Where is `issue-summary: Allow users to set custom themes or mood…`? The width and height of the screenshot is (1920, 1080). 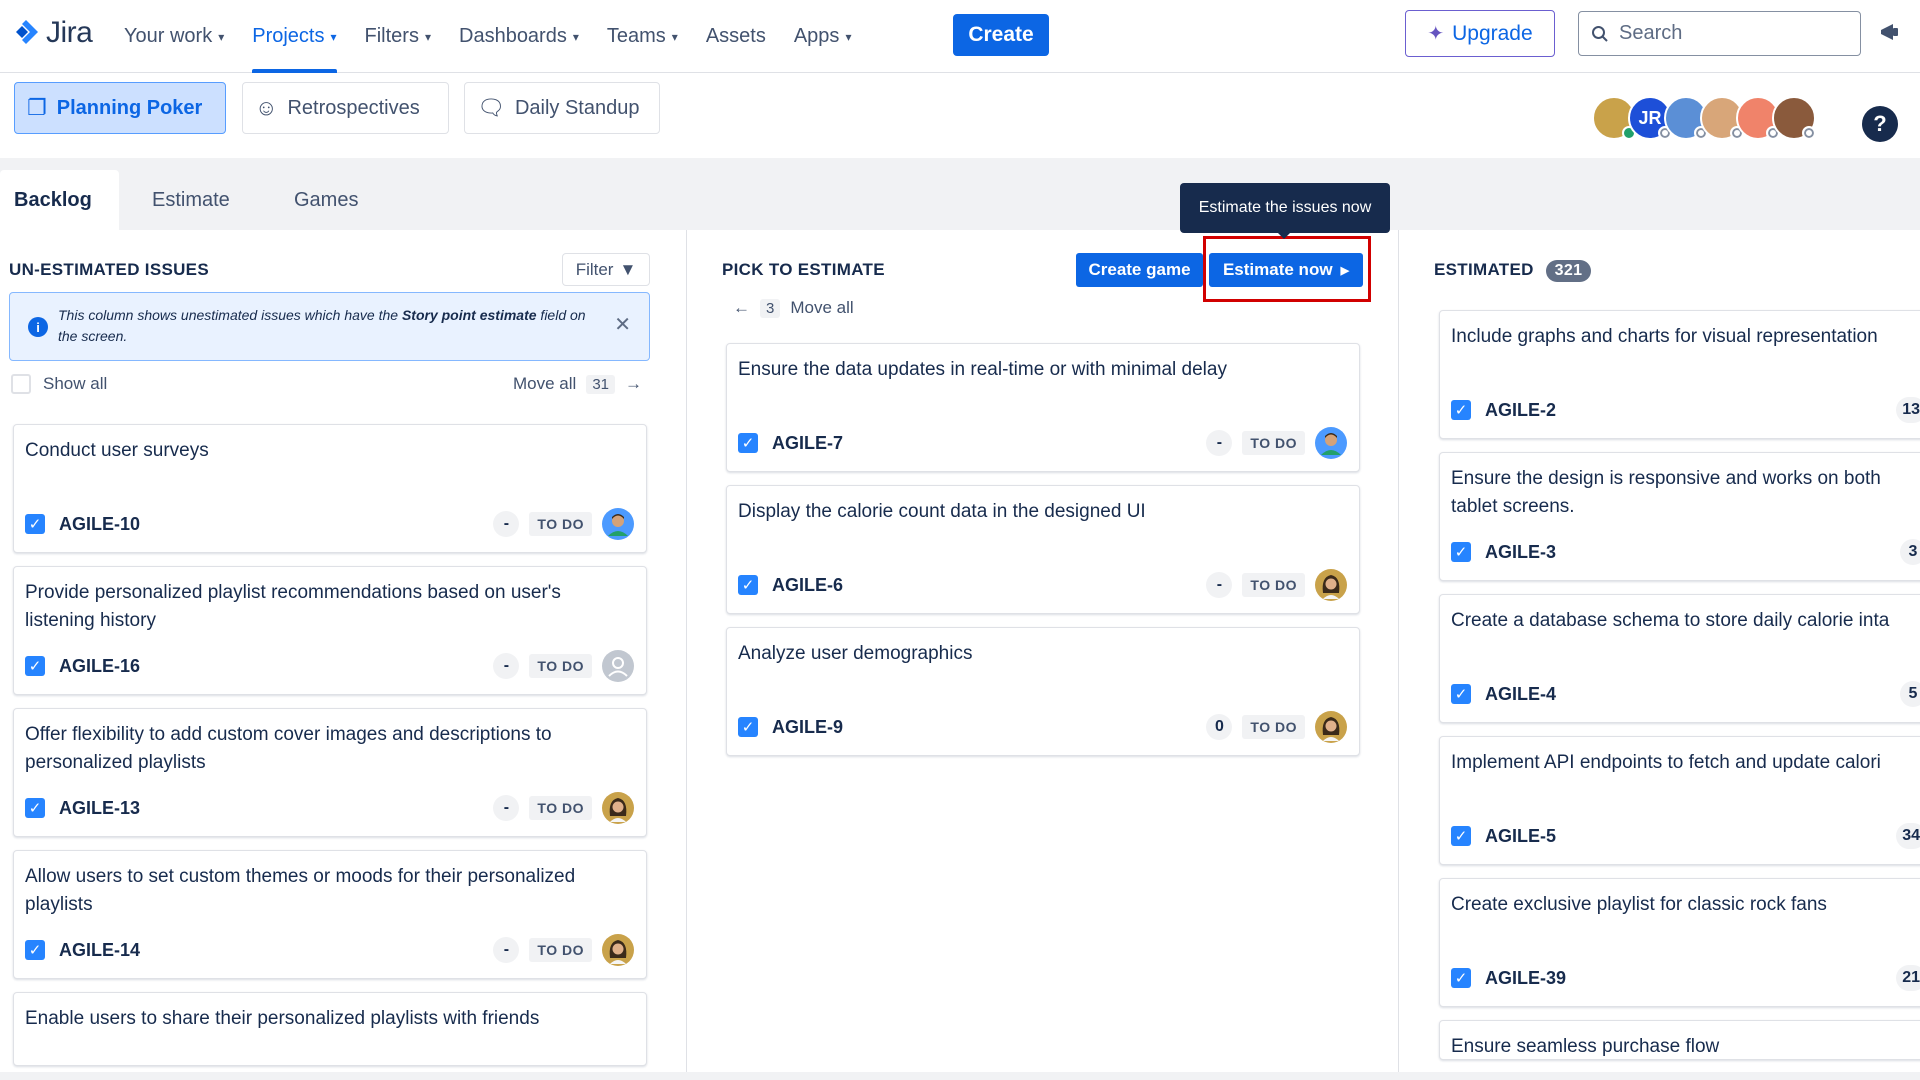 issue-summary: Allow users to set custom themes or mood… is located at coordinates (300, 890).